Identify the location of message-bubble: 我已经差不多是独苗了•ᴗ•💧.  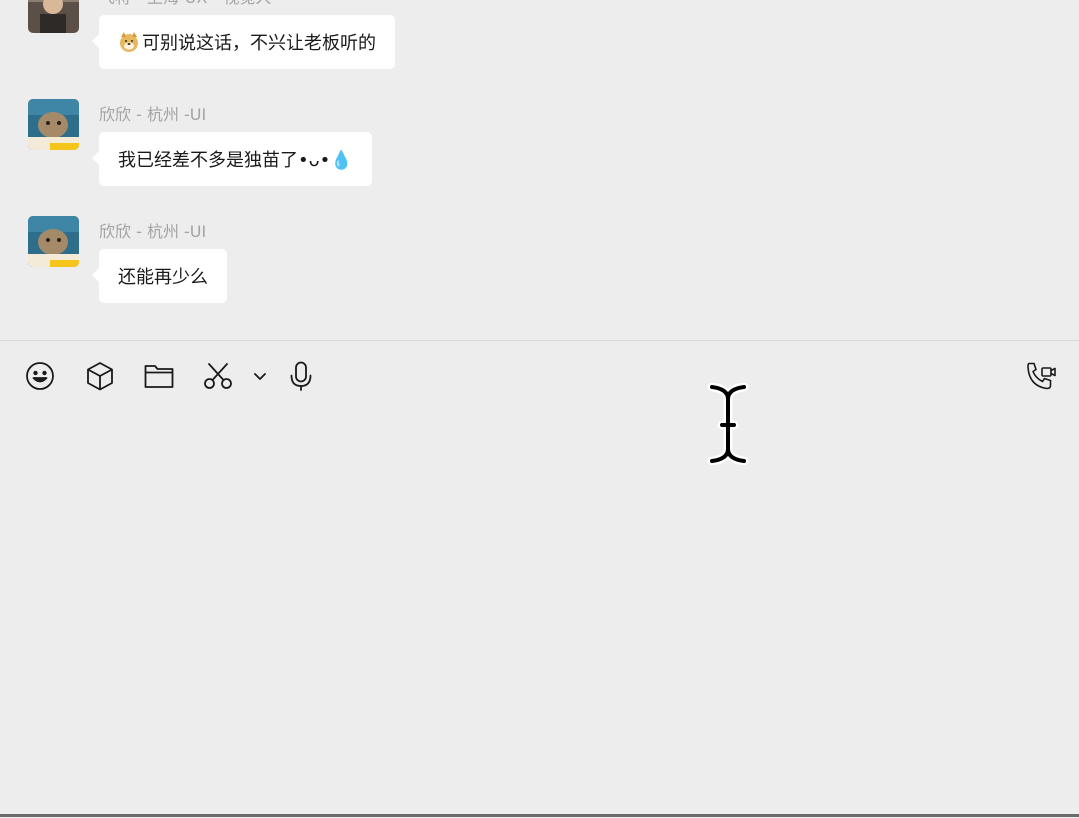
(232, 159).